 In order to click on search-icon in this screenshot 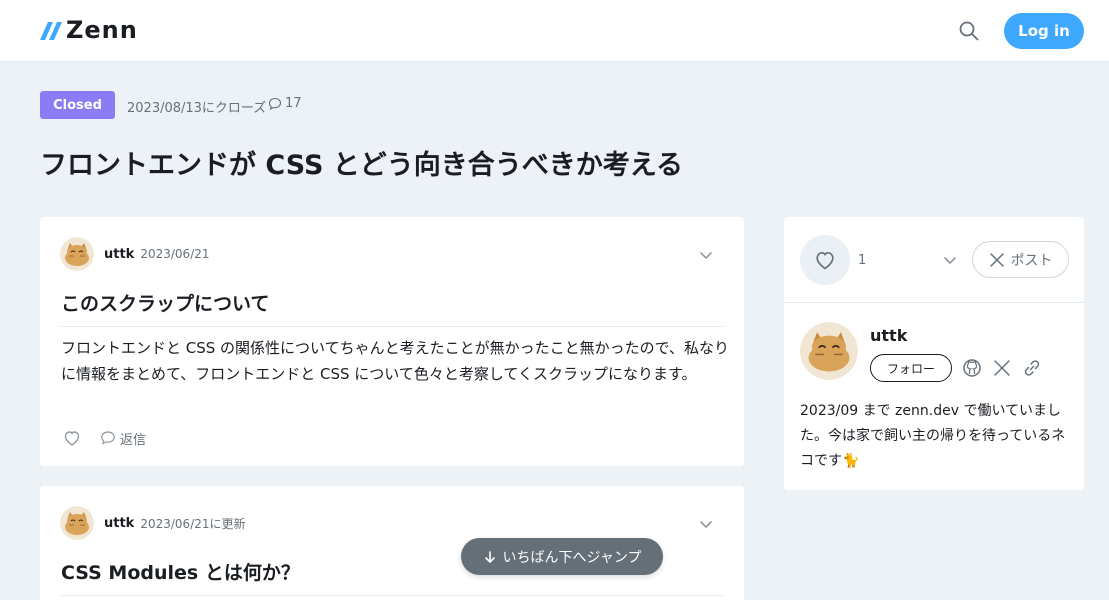, I will do `click(969, 31)`.